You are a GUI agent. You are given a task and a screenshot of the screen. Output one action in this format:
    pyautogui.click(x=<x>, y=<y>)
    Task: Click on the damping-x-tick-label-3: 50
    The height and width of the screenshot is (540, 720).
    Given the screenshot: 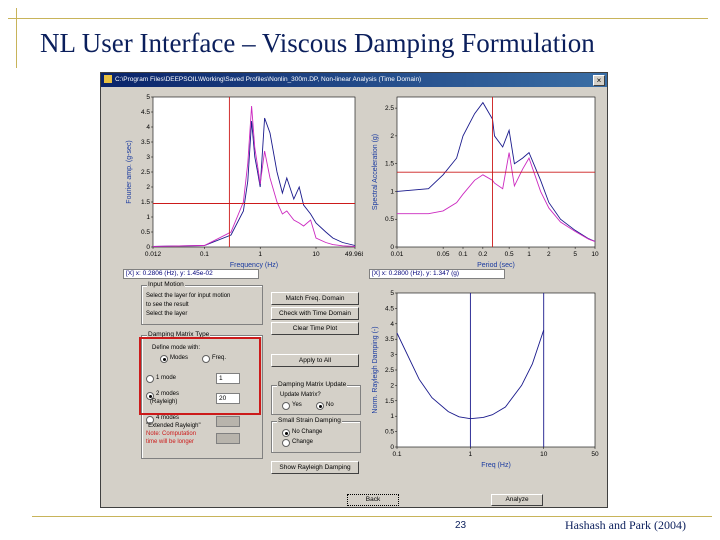 What is the action you would take?
    pyautogui.click(x=595, y=454)
    